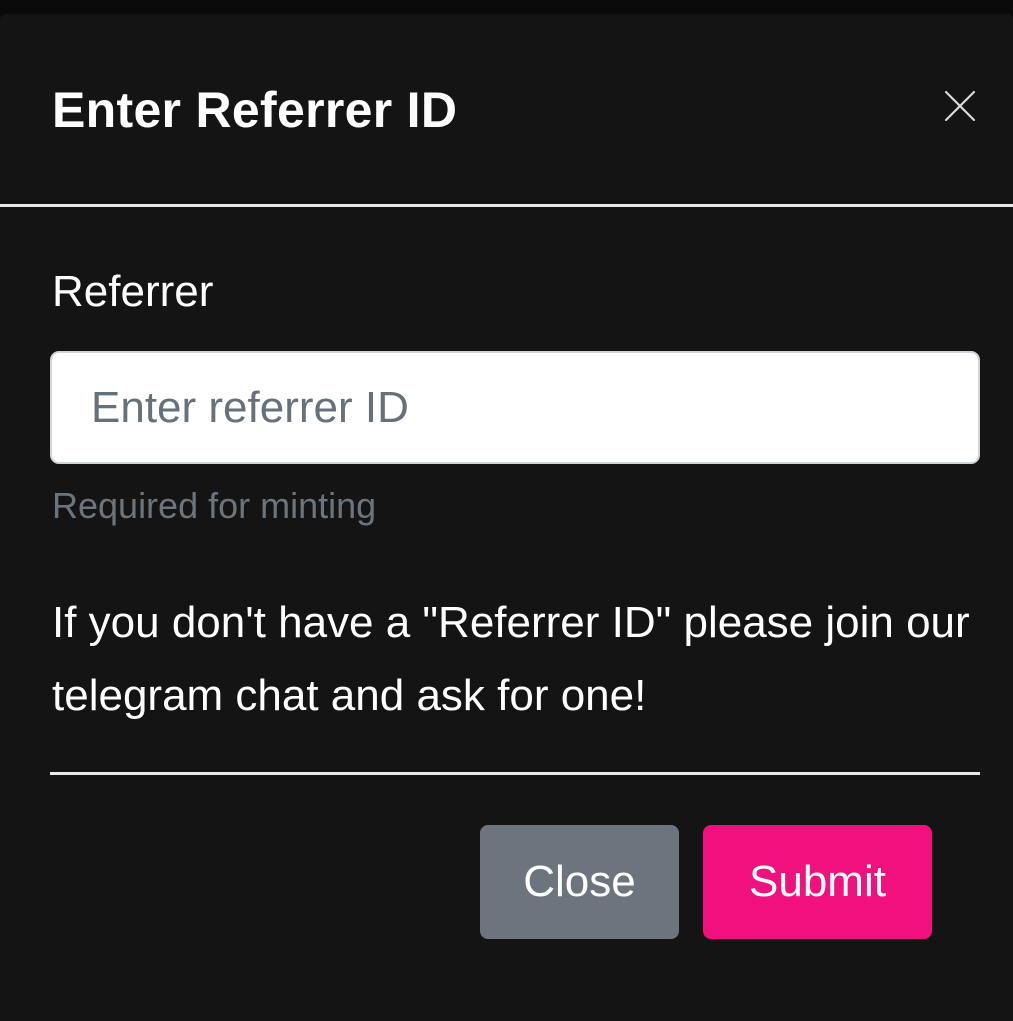  I want to click on close-icon-glyph, so click(960, 106).